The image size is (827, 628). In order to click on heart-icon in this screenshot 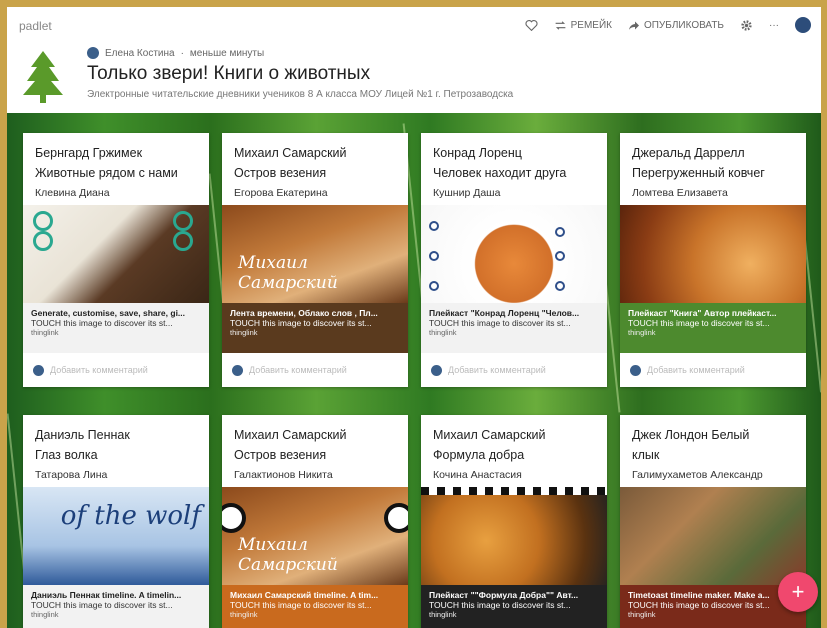, I will do `click(531, 25)`.